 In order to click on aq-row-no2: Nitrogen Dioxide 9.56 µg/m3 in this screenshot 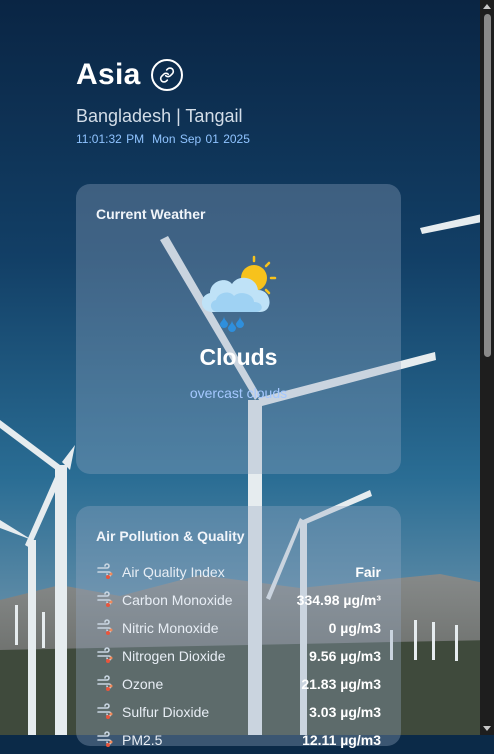, I will do `click(238, 656)`.